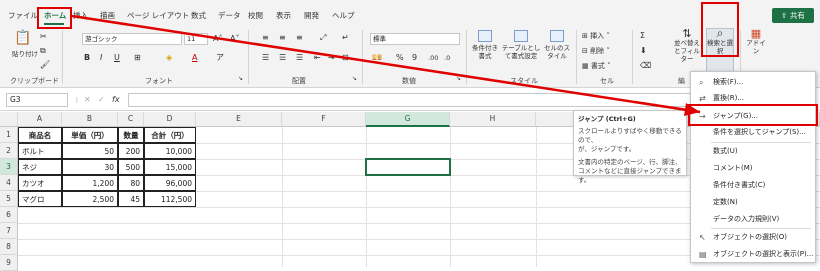 The image size is (820, 271). What do you see at coordinates (400, 58) in the screenshot?
I see `percent-icon: %` at bounding box center [400, 58].